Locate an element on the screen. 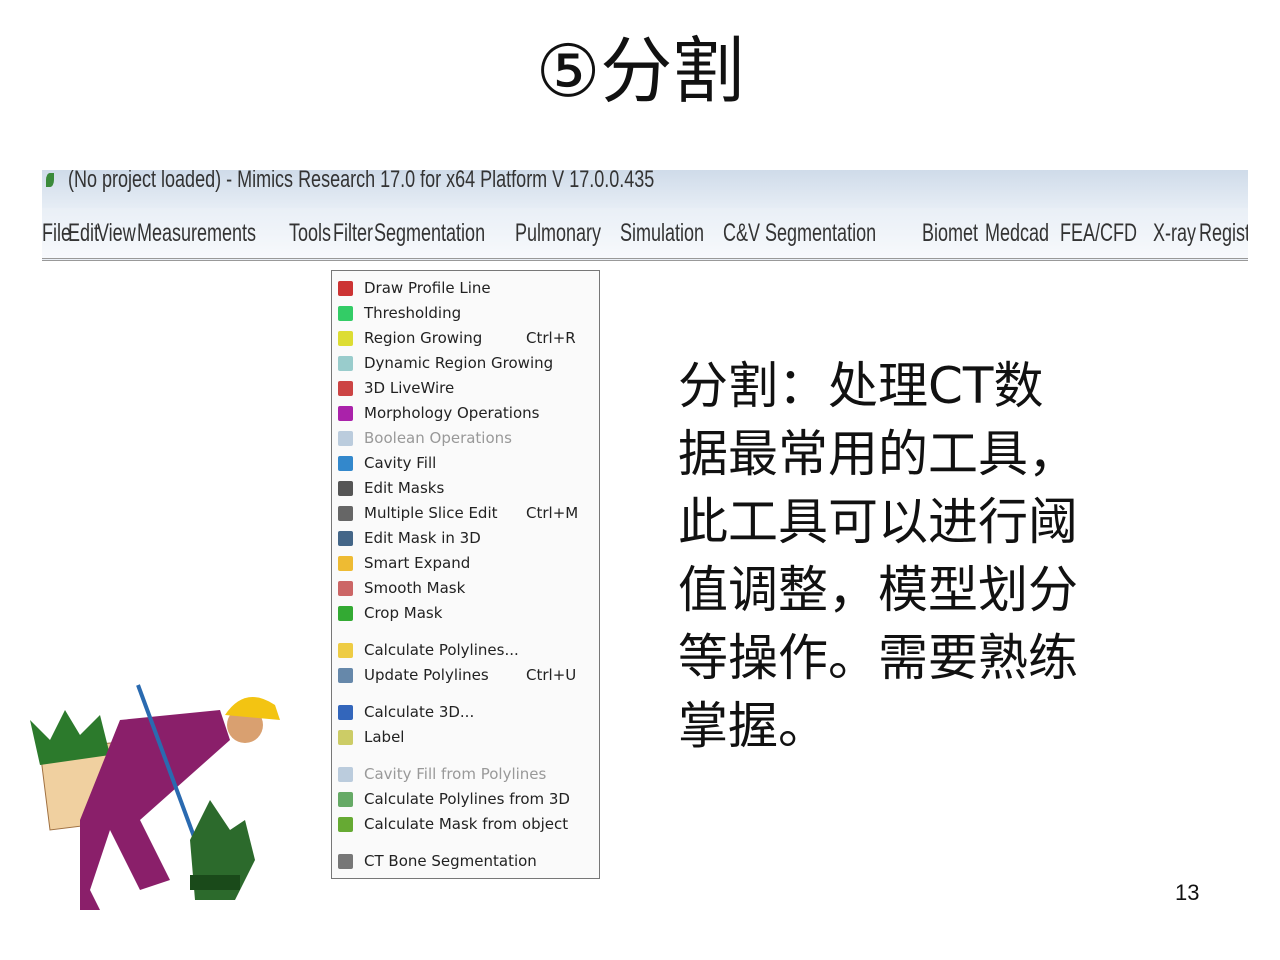 This screenshot has width=1280, height=960. menu-item: Smooth Mask is located at coordinates (465, 588).